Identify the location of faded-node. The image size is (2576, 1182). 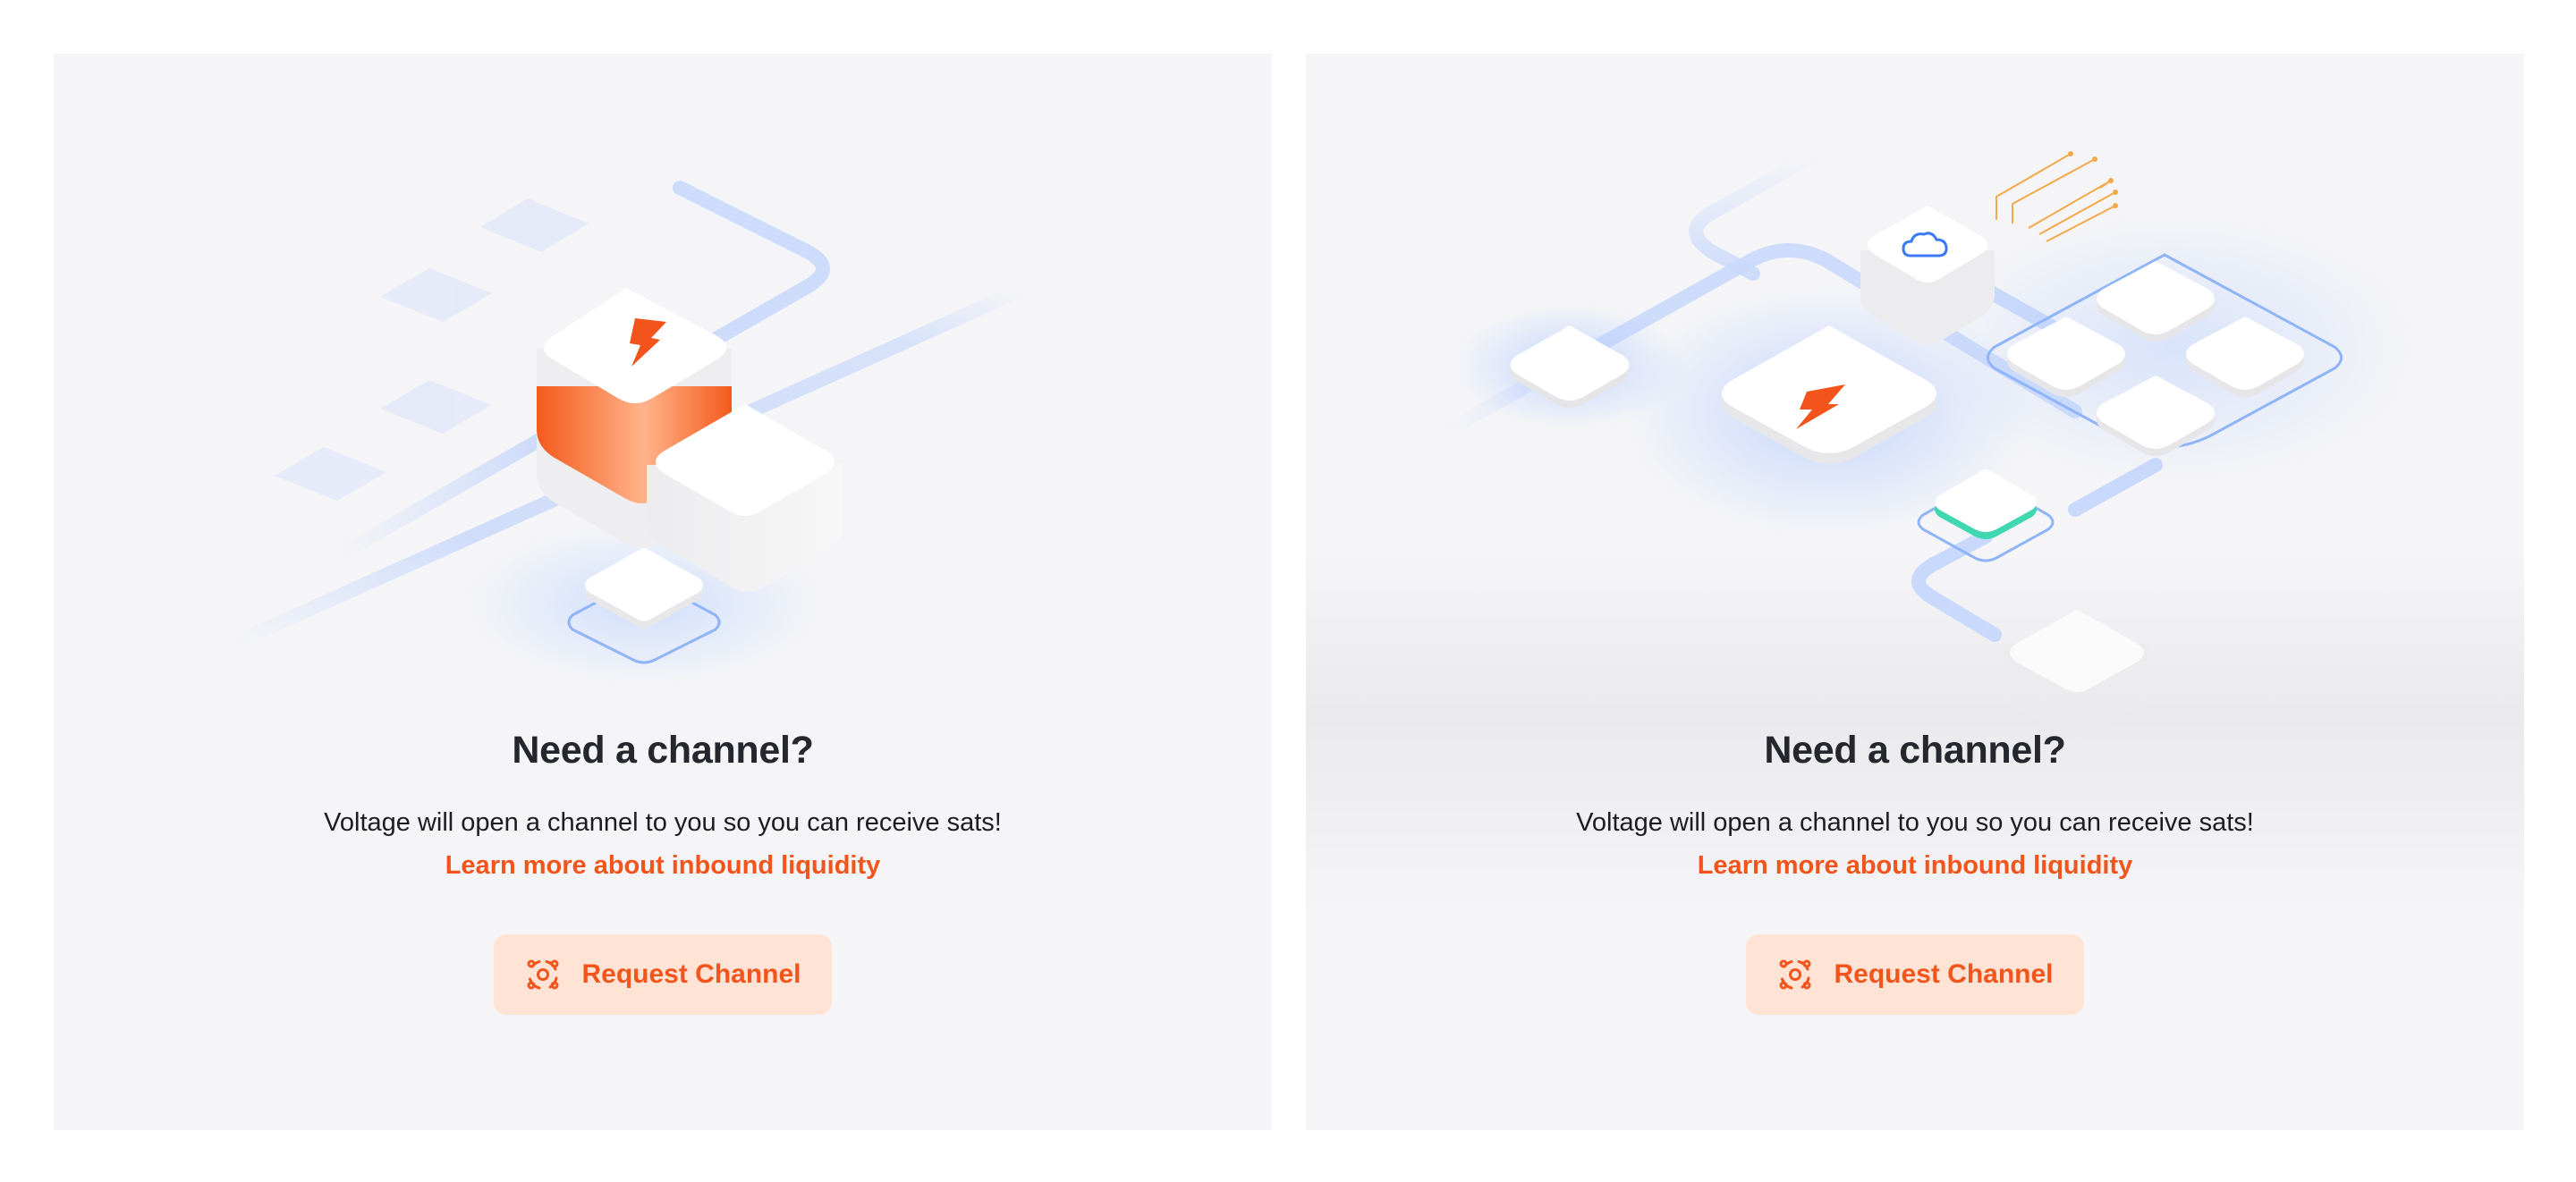
(2077, 674).